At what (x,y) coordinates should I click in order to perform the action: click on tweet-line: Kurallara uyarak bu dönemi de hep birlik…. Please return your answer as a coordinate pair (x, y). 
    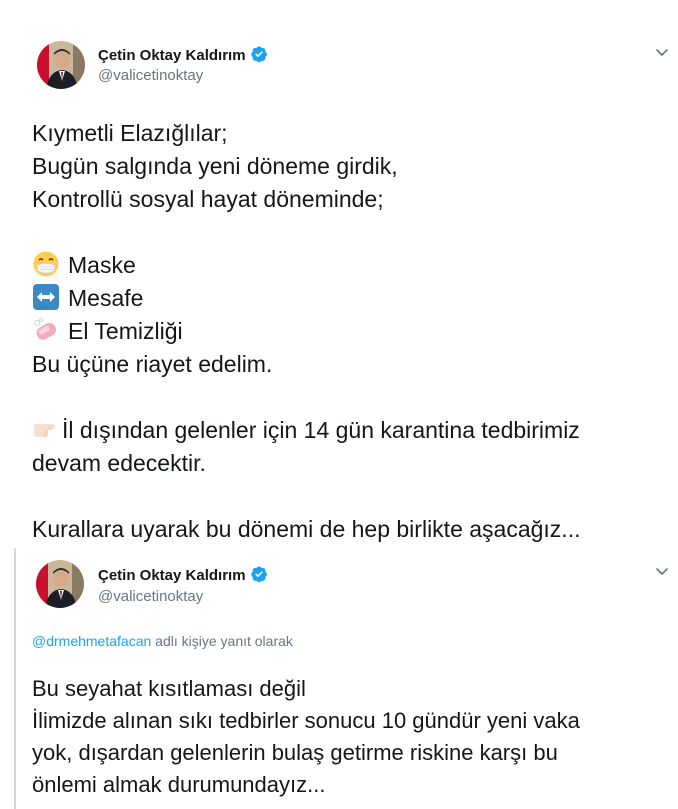
    Looking at the image, I should click on (306, 529).